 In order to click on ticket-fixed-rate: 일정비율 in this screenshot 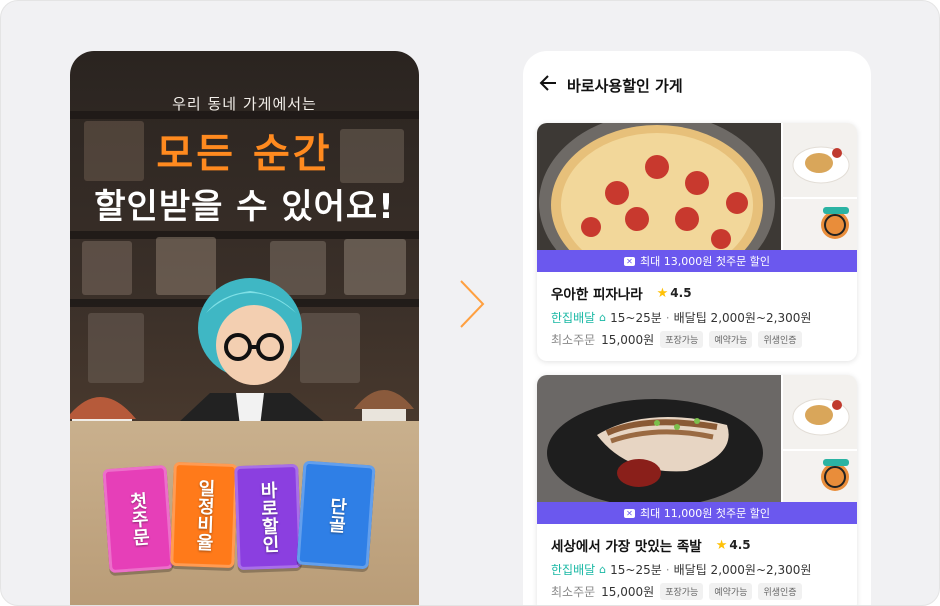, I will do `click(204, 515)`.